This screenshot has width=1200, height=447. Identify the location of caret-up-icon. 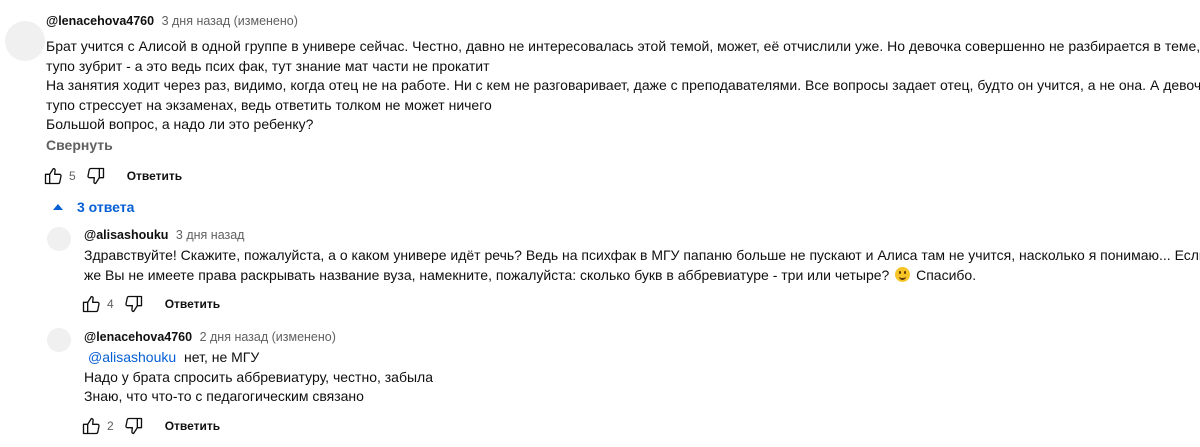
(58, 207).